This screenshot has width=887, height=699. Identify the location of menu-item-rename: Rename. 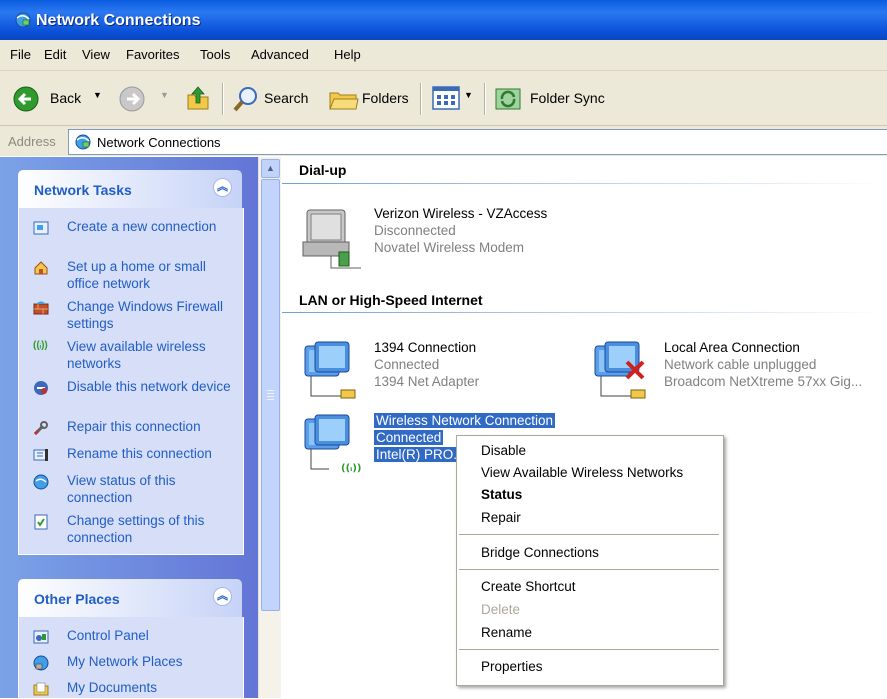
(506, 632).